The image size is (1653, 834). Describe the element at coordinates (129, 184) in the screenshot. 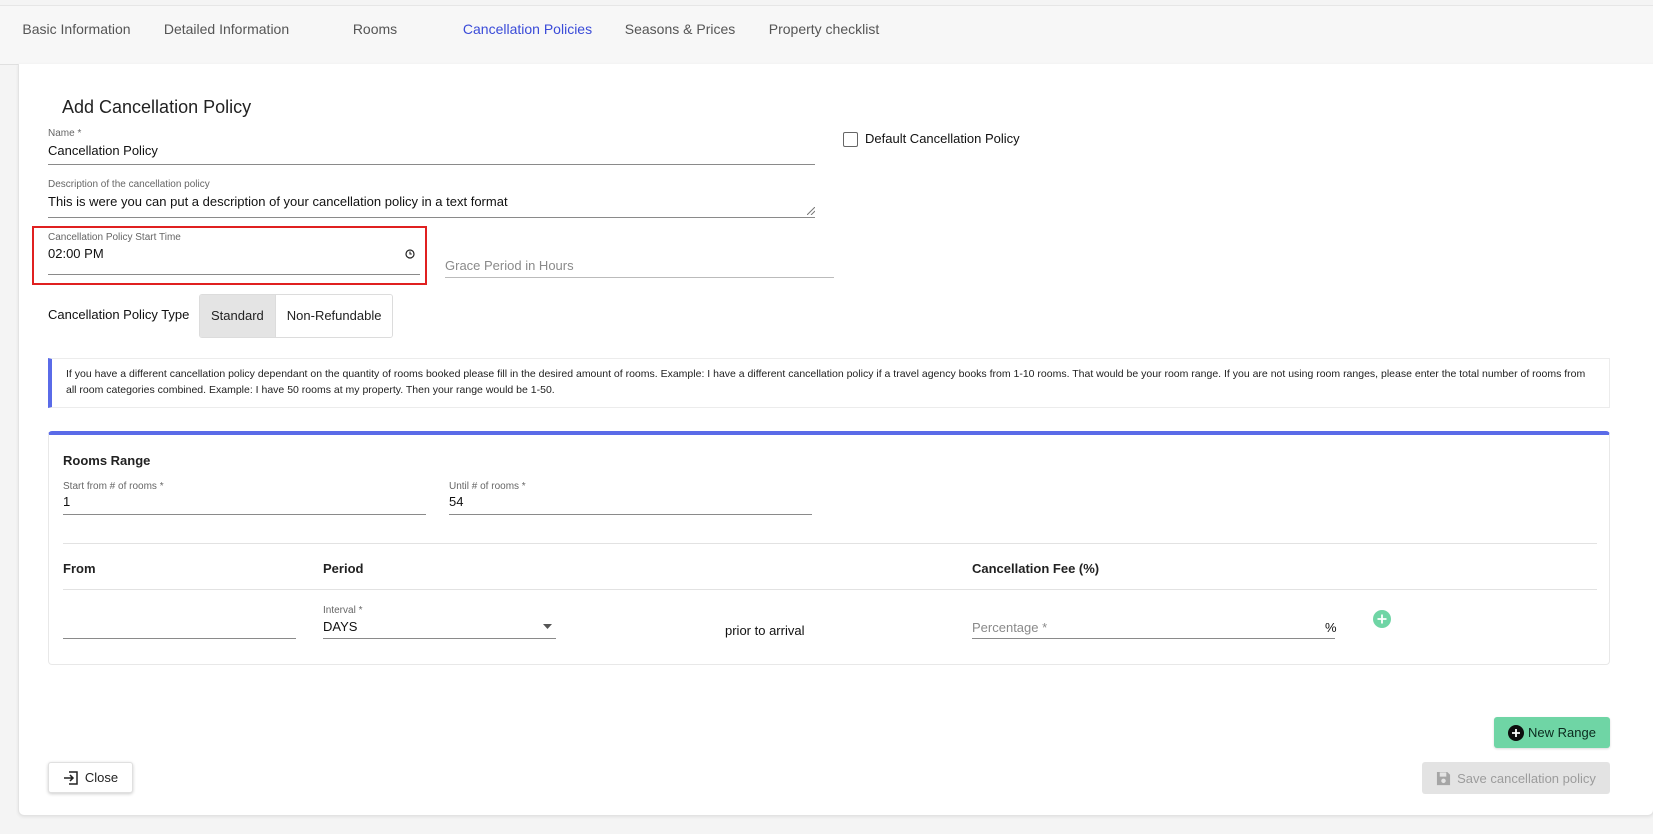

I see `description-label: Description of the cancellation policy` at that location.